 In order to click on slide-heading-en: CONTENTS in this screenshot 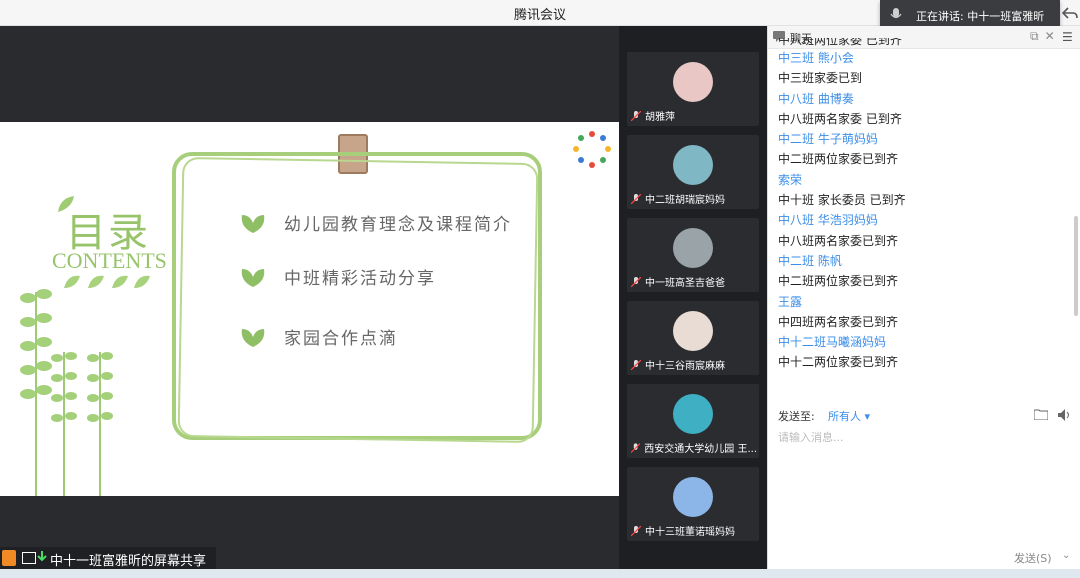, I will do `click(109, 260)`.